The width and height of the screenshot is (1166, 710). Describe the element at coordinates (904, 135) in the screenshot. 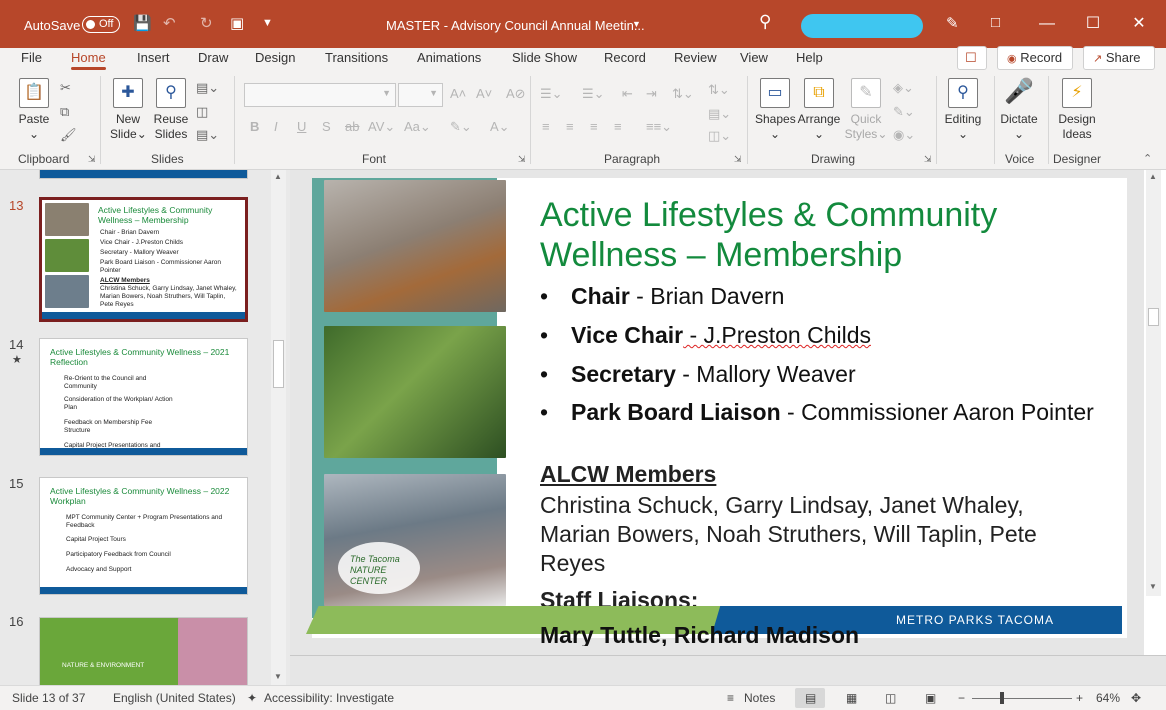

I see `shape-effects-icon: ◉⌄` at that location.